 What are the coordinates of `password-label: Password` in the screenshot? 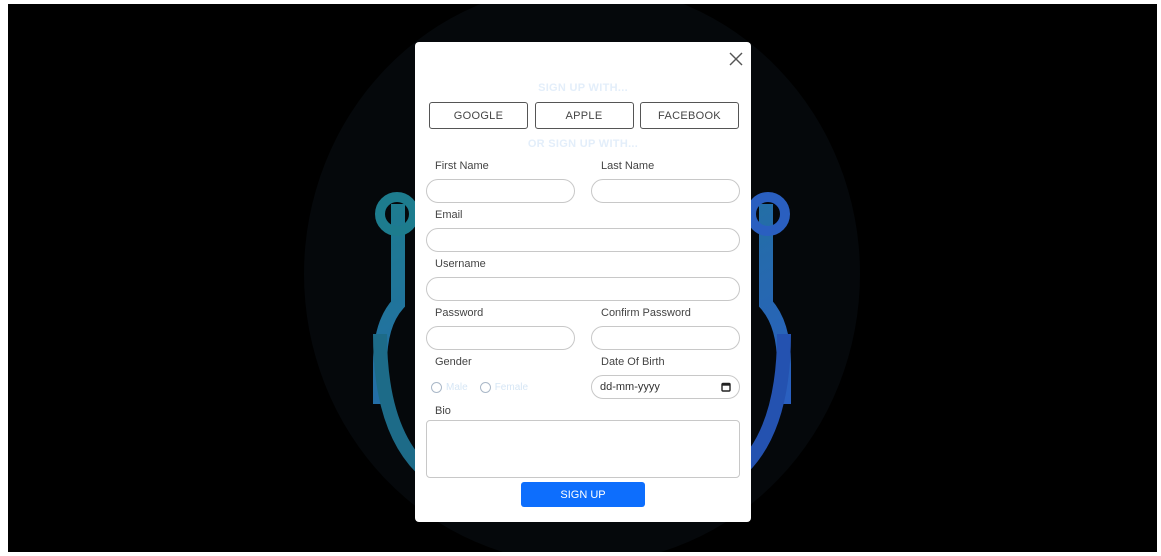 It's located at (459, 313).